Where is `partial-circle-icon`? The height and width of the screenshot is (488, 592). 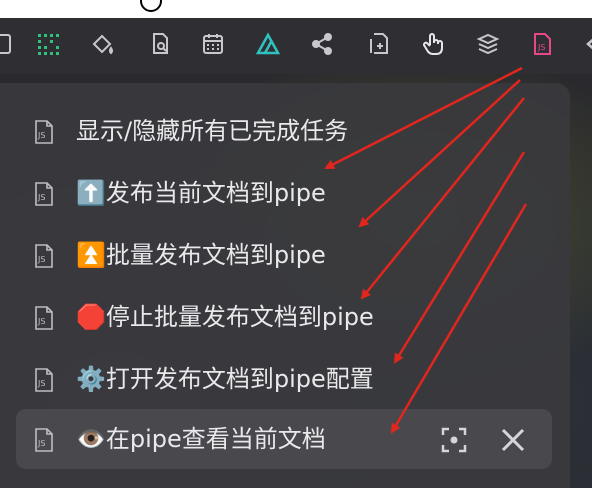
partial-circle-icon is located at coordinates (151, 6).